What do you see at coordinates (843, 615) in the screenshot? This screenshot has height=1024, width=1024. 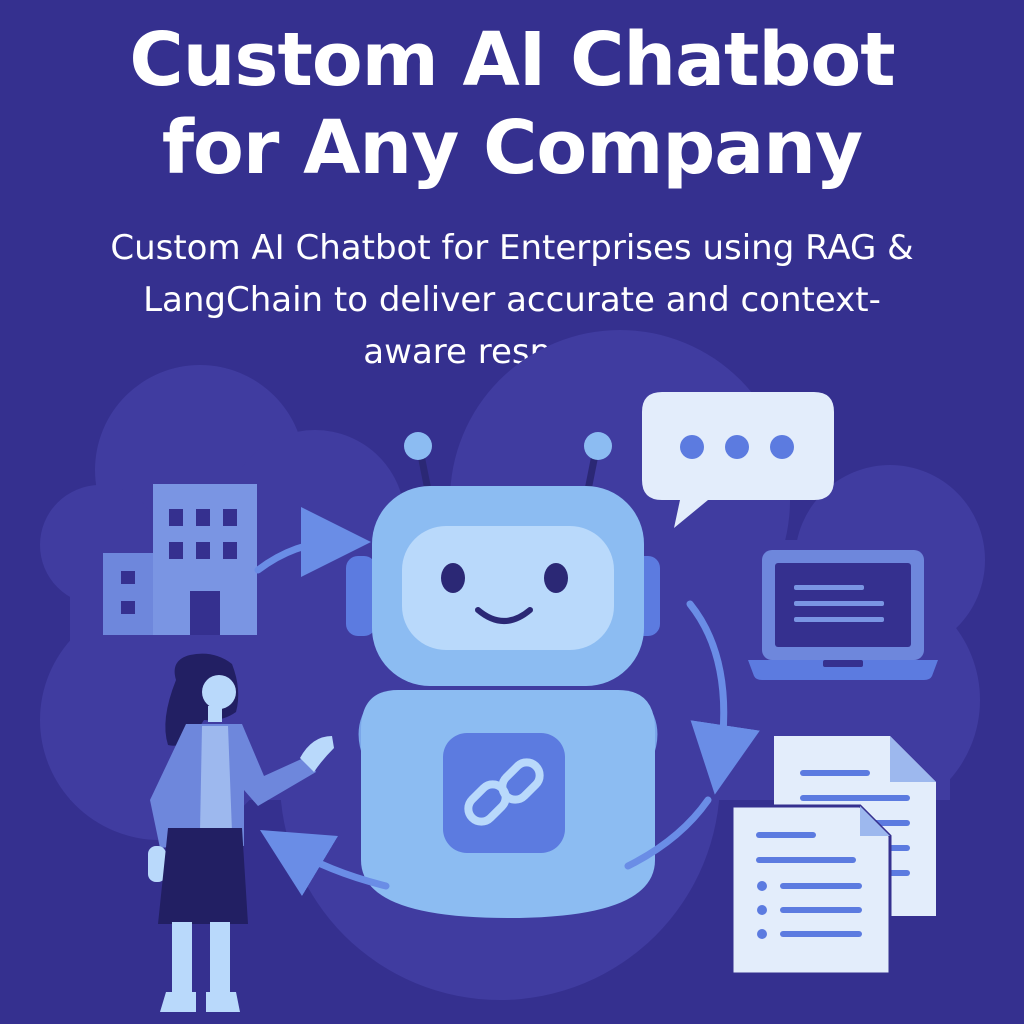 I see `laptop-icon` at bounding box center [843, 615].